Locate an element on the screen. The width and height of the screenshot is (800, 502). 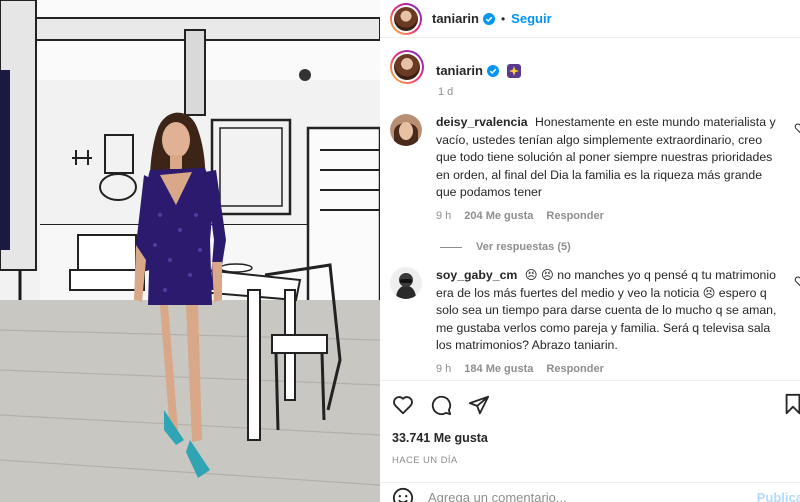
view-replies-button: Ver respuestas (5) is located at coordinates (620, 247).